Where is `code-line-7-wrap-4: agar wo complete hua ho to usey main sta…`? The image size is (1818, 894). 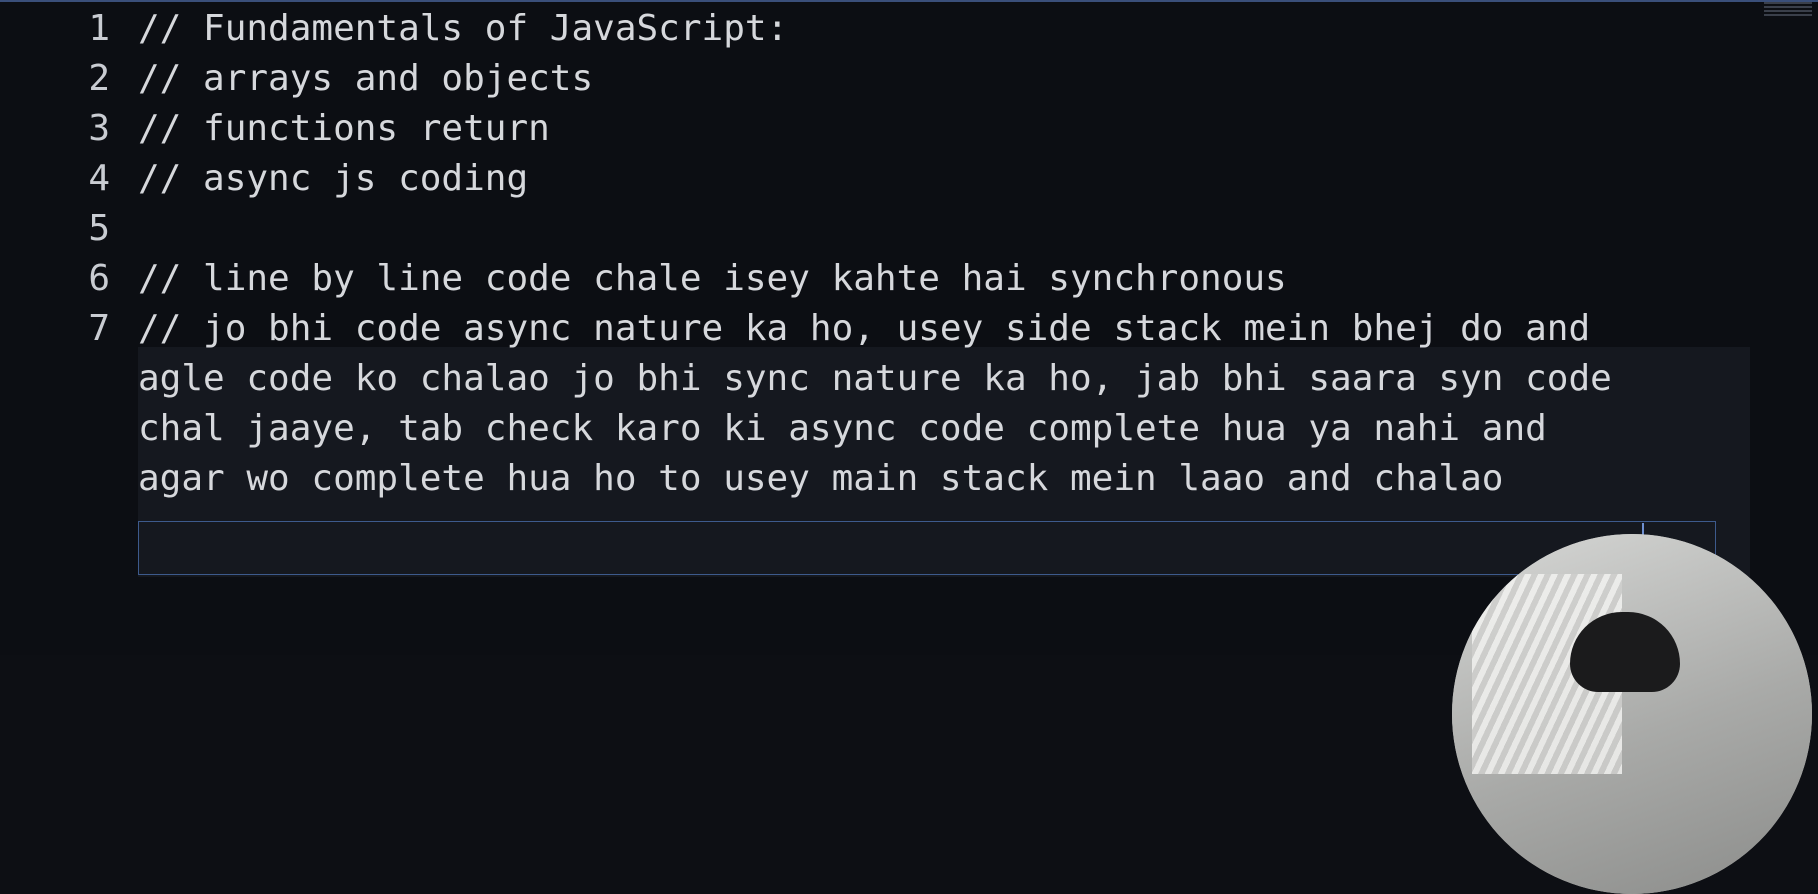 code-line-7-wrap-4: agar wo complete hua ho to usey main sta… is located at coordinates (820, 479).